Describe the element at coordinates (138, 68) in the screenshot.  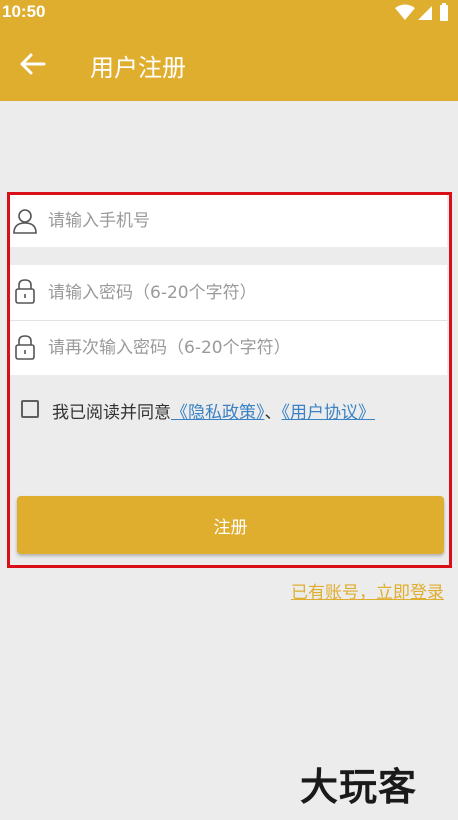
I see `page-title: 用户注册` at that location.